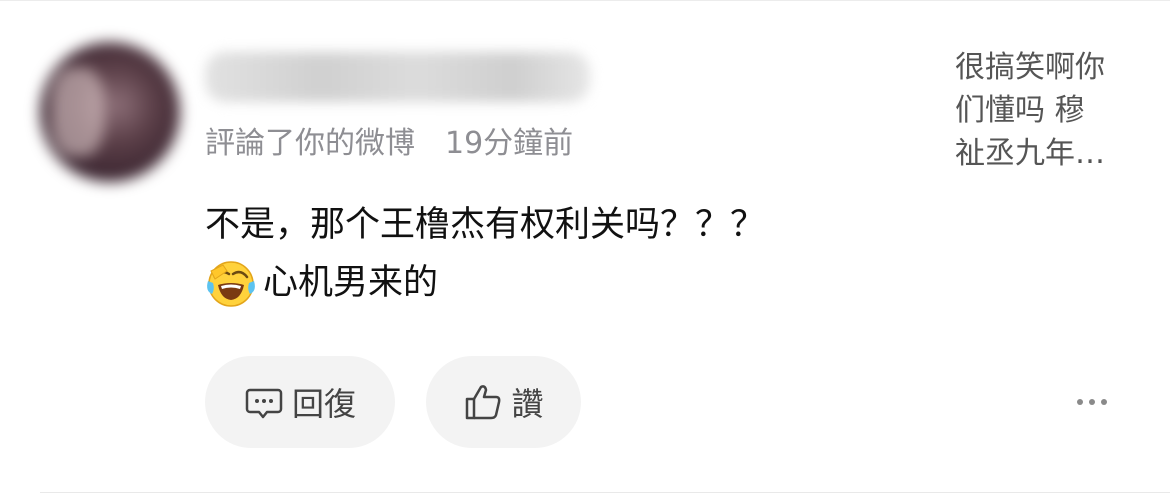 This screenshot has width=1170, height=495. I want to click on more-button, so click(1092, 402).